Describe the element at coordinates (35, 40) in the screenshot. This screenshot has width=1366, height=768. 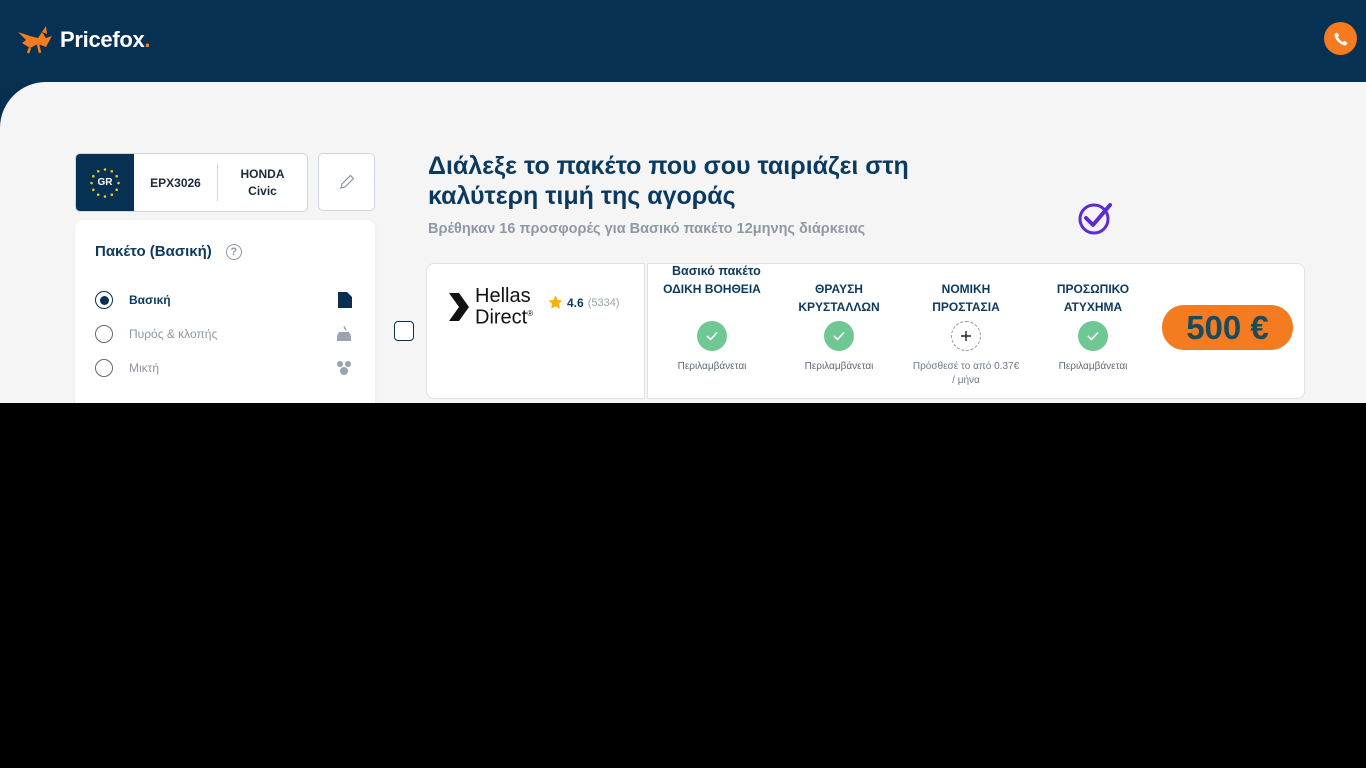
I see `fox-icon` at that location.